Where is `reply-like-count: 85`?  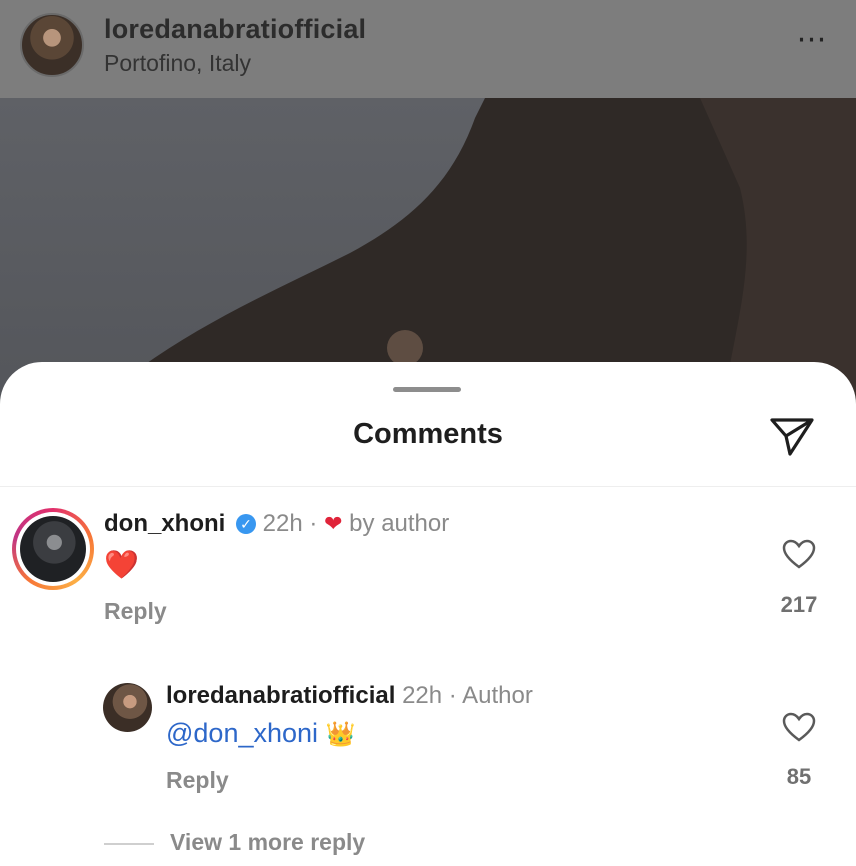
reply-like-count: 85 is located at coordinates (799, 776).